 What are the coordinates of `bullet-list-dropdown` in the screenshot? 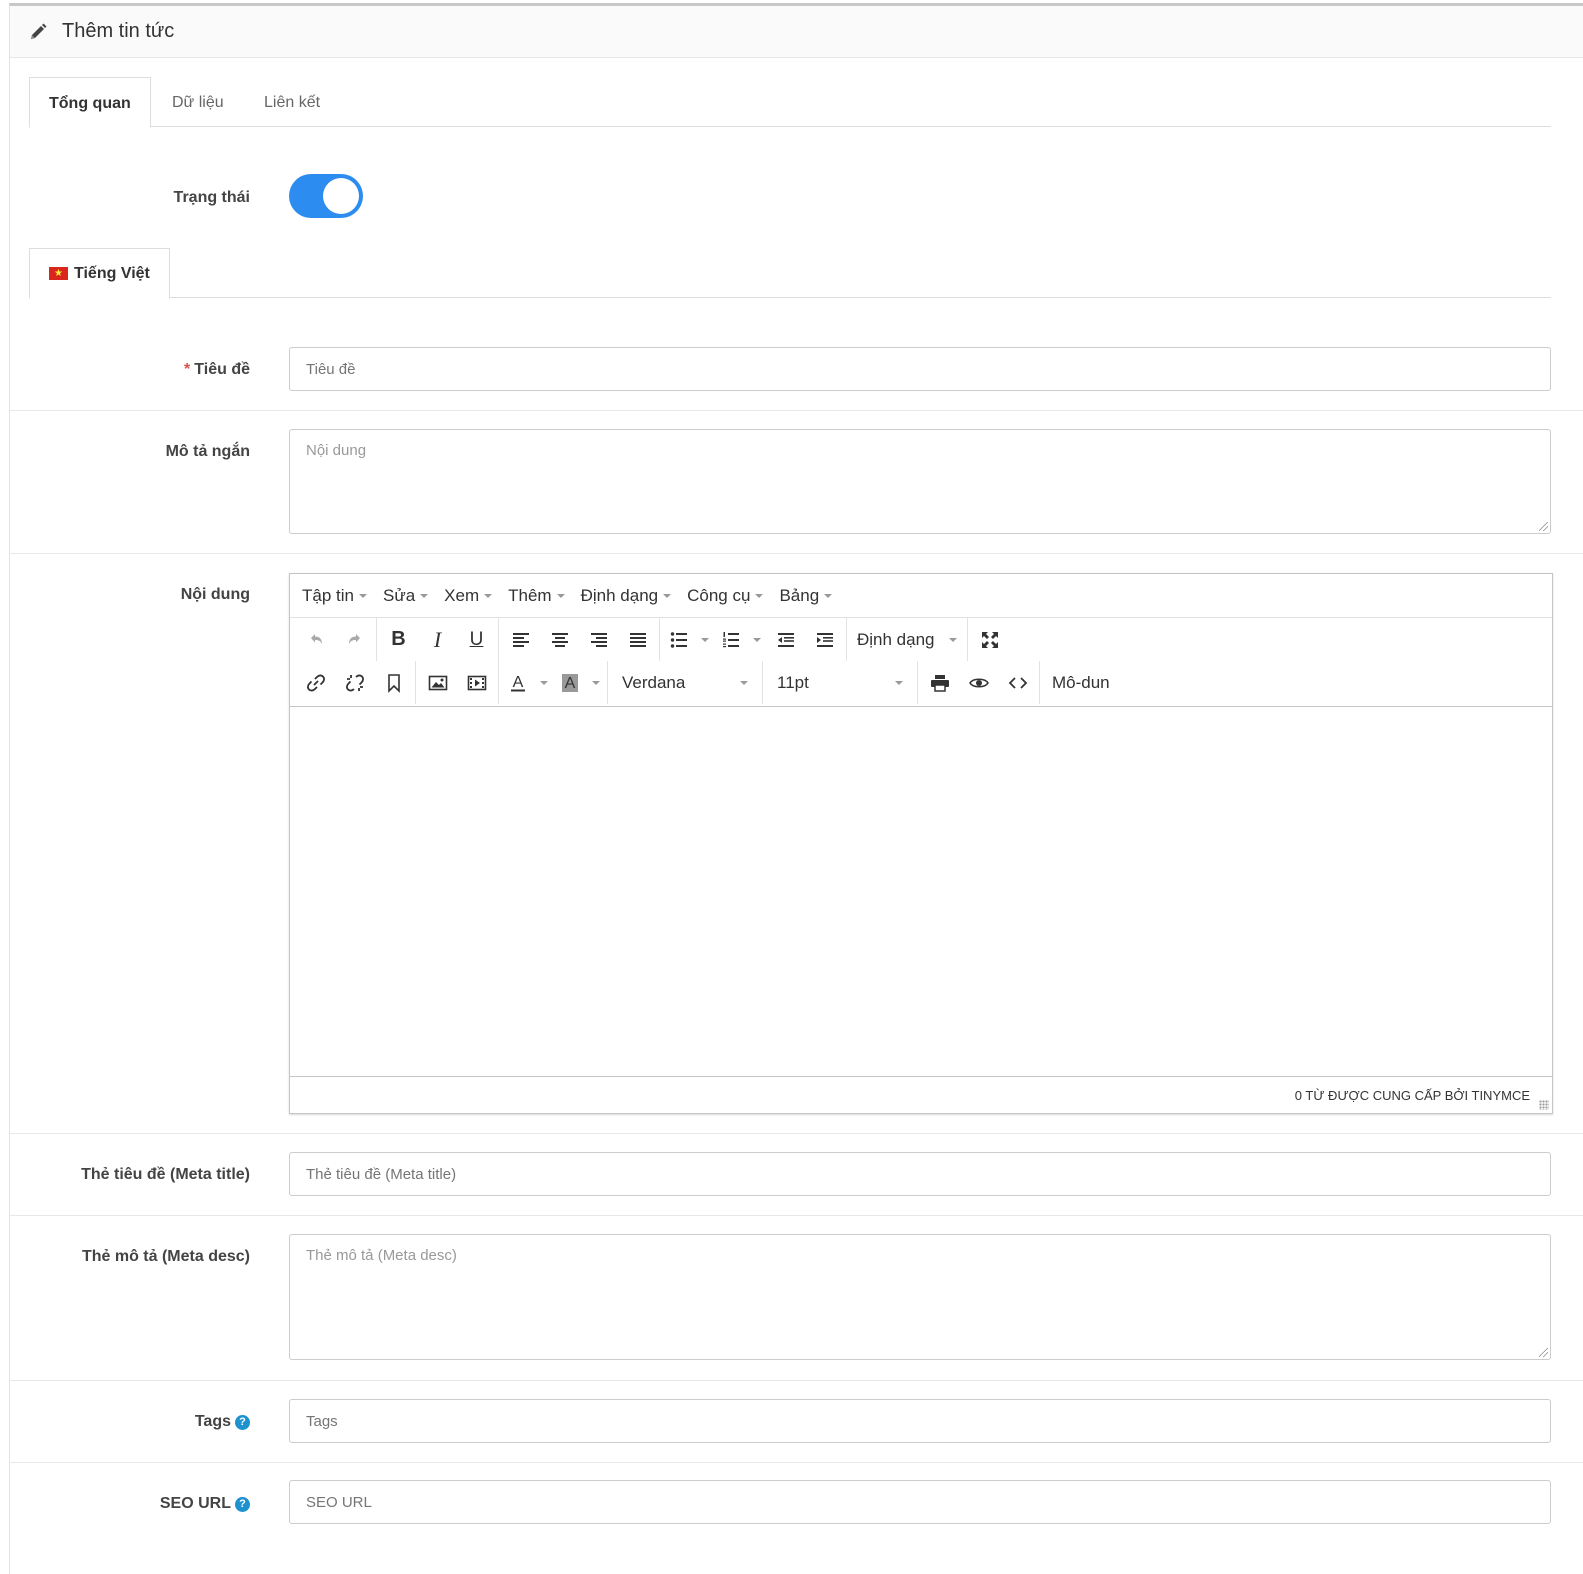 It's located at (705, 640).